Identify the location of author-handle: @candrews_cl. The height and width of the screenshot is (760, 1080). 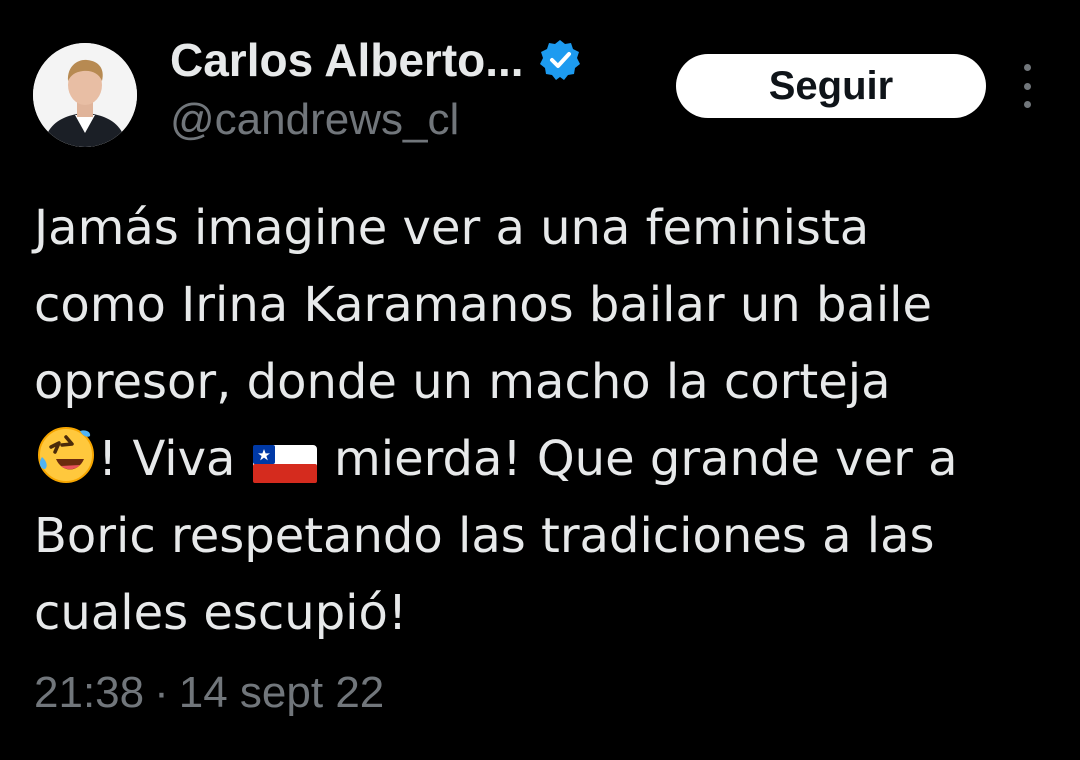
(314, 120).